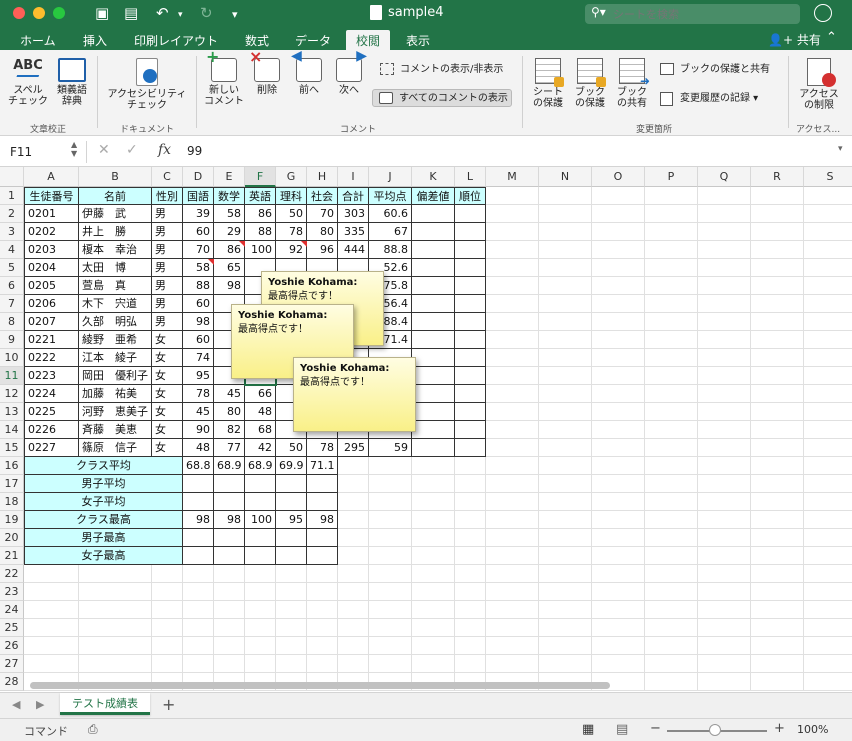  I want to click on table-cell: 88.8, so click(390, 250).